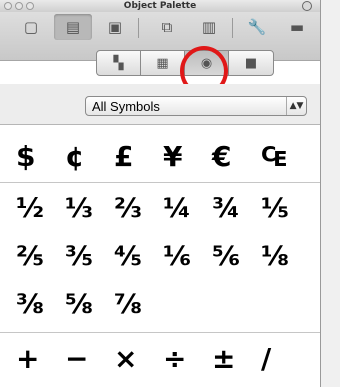  Describe the element at coordinates (196, 106) in the screenshot. I see `symbol-category-dropdown: All Symbols ▲▼` at that location.